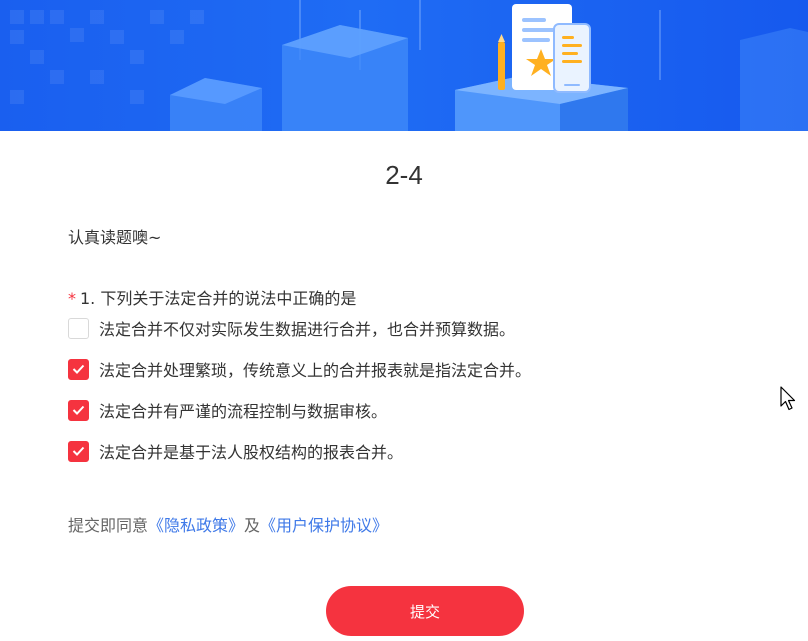 The image size is (808, 641). Describe the element at coordinates (404, 175) in the screenshot. I see `survey-title: 2-4` at that location.